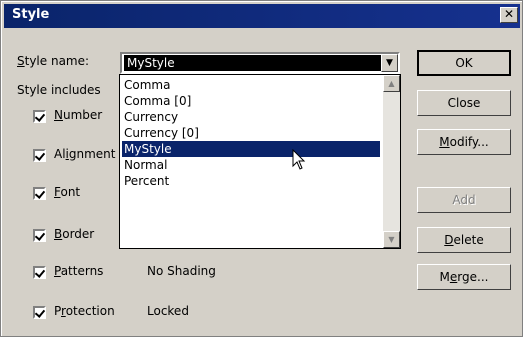 Image resolution: width=523 pixels, height=337 pixels. I want to click on style-name-value: MyStyle, so click(253, 63).